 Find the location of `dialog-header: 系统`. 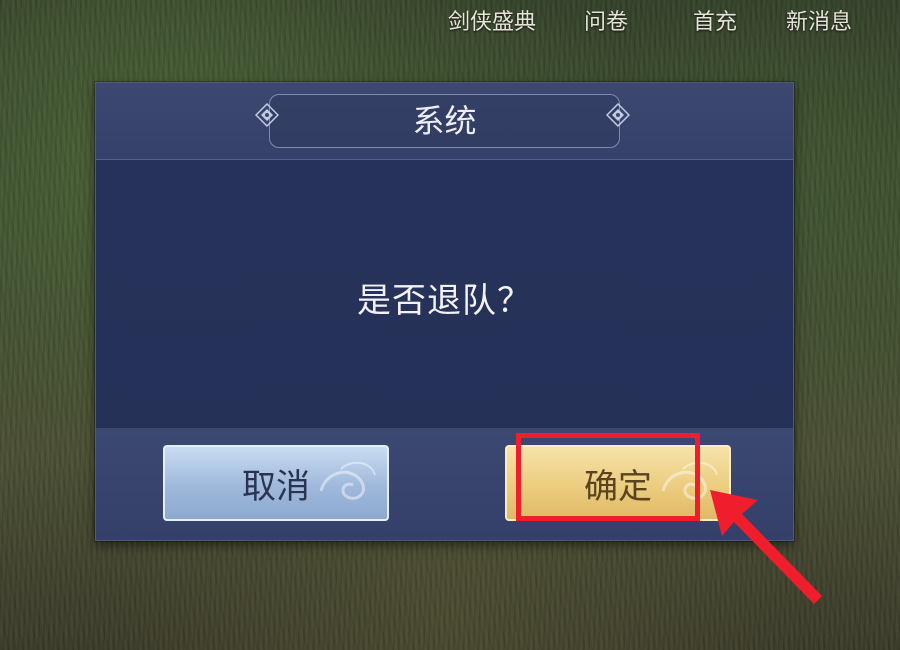

dialog-header: 系统 is located at coordinates (444, 121).